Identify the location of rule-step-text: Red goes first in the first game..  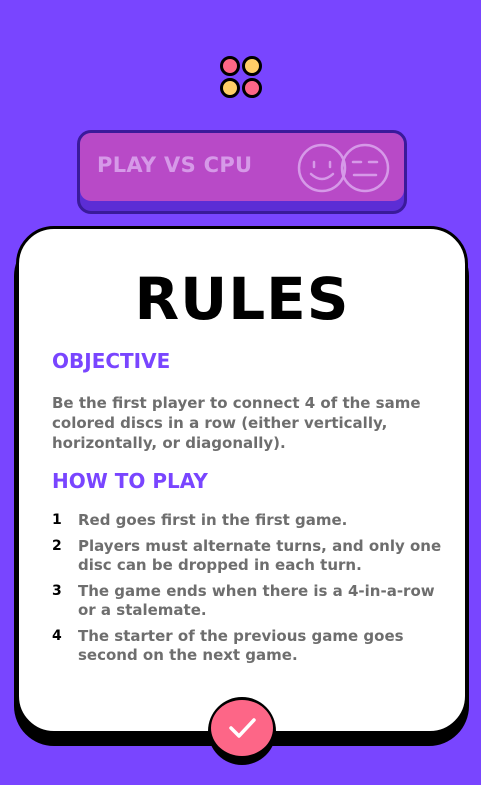
(213, 520).